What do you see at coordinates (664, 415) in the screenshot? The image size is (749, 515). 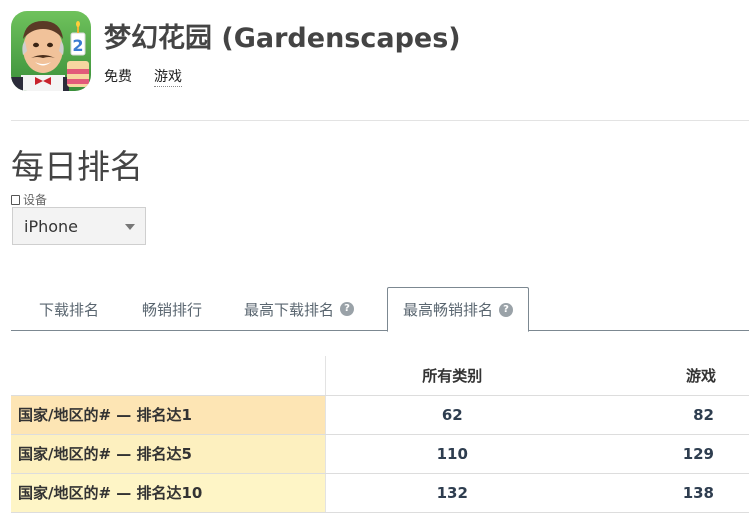 I see `cell-games: 82` at bounding box center [664, 415].